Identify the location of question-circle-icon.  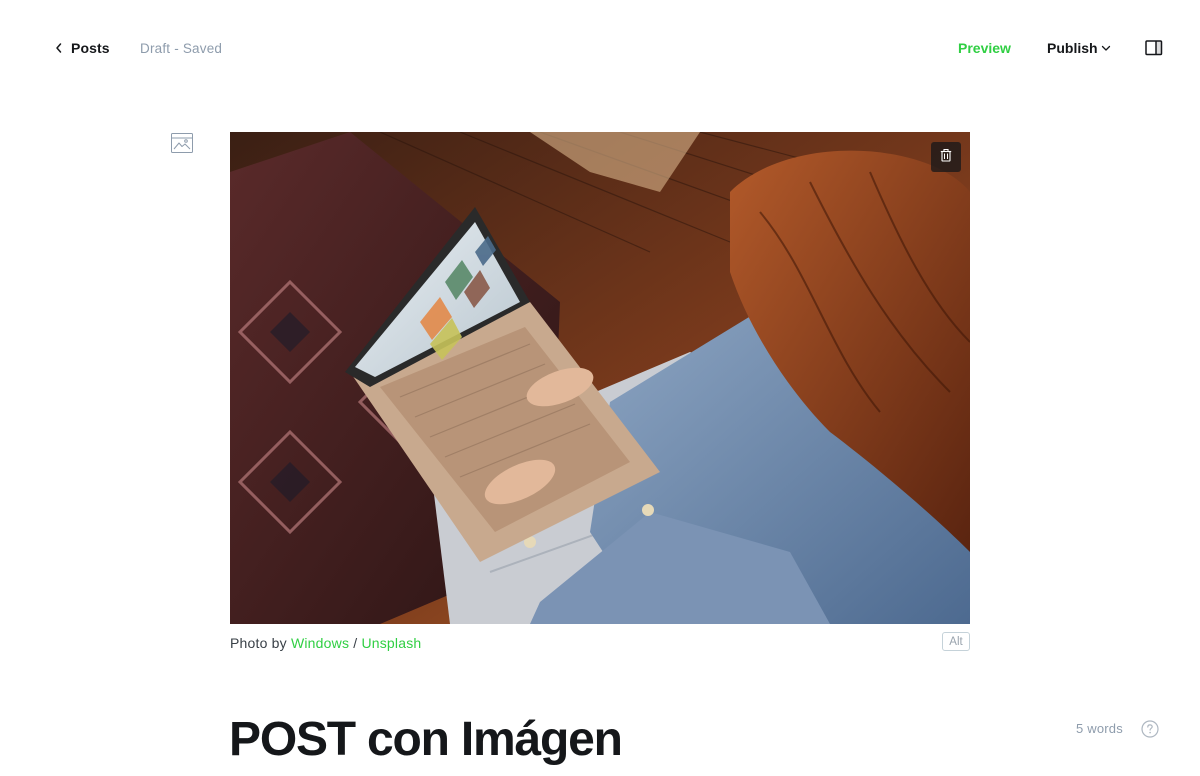
(1150, 729).